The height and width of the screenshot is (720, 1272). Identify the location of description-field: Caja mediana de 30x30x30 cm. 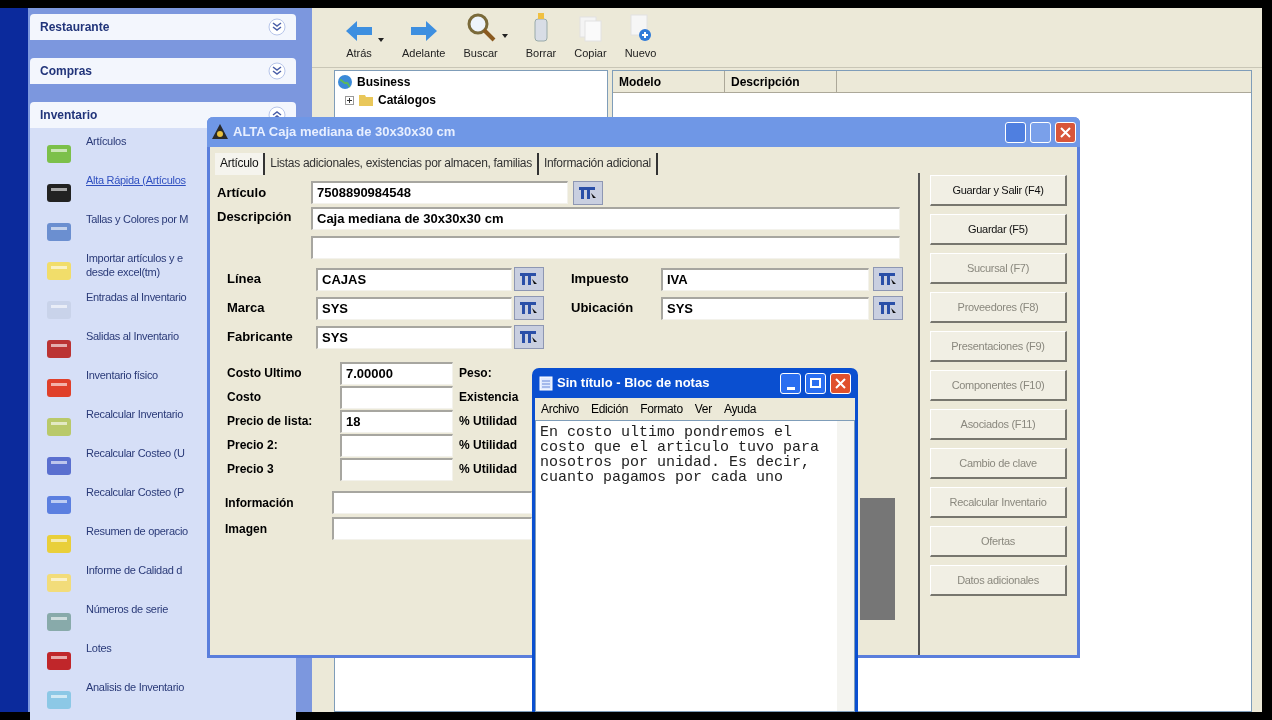
(605, 218).